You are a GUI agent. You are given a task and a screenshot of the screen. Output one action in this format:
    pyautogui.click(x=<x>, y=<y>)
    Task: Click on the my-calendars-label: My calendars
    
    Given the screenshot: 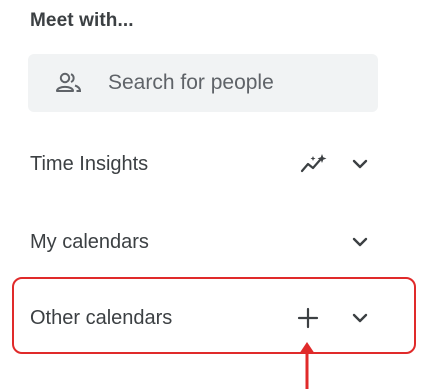 What is the action you would take?
    pyautogui.click(x=89, y=241)
    